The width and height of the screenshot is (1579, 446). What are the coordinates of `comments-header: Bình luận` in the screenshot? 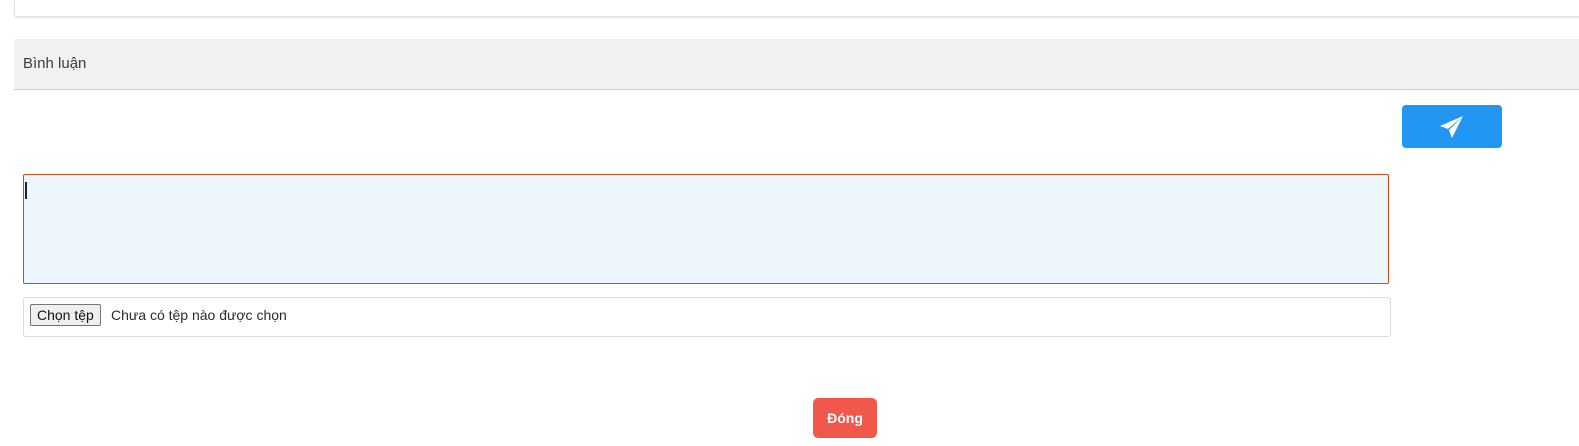 It's located at (796, 64).